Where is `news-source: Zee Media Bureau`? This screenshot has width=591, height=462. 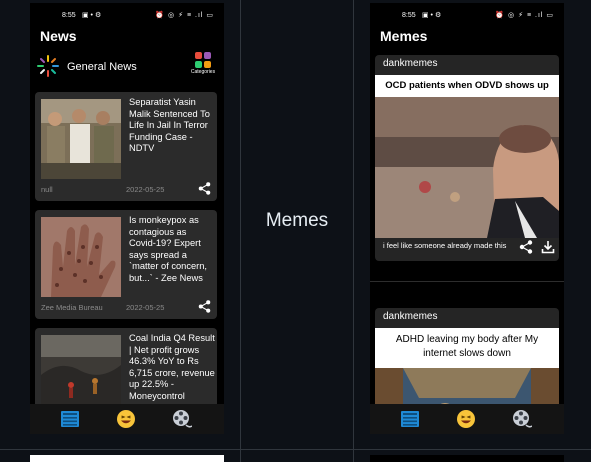 news-source: Zee Media Bureau is located at coordinates (72, 307).